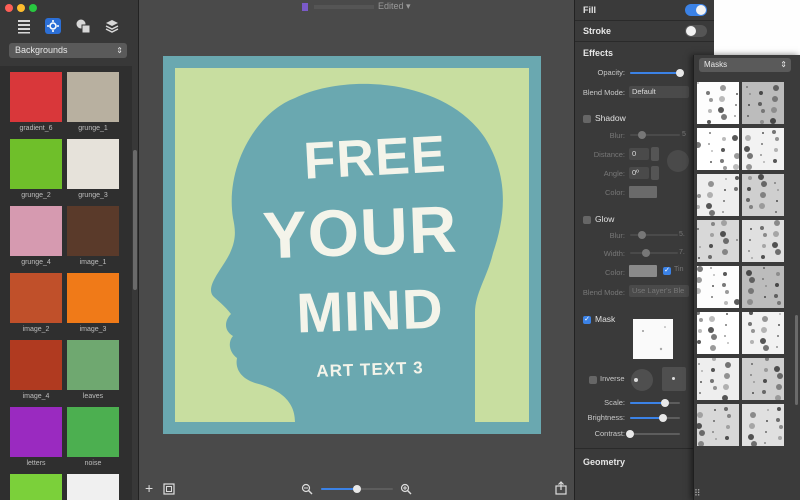 The height and width of the screenshot is (500, 800). What do you see at coordinates (390, 6) in the screenshot?
I see `document-status: Edited` at bounding box center [390, 6].